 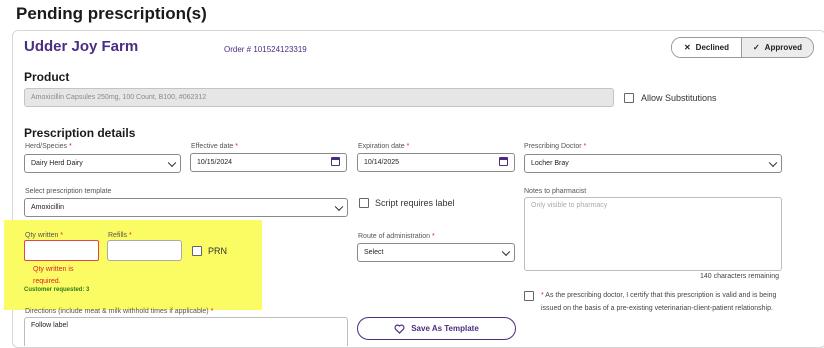 I want to click on notes-char-count: 140 characters remaining, so click(x=739, y=276).